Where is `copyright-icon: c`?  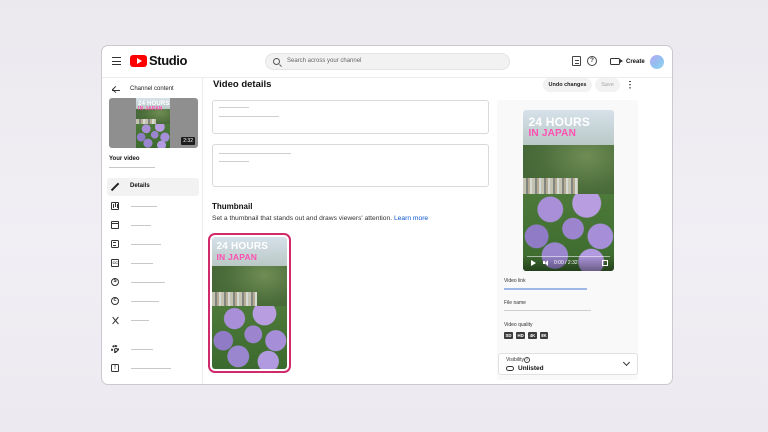 copyright-icon: c is located at coordinates (115, 301).